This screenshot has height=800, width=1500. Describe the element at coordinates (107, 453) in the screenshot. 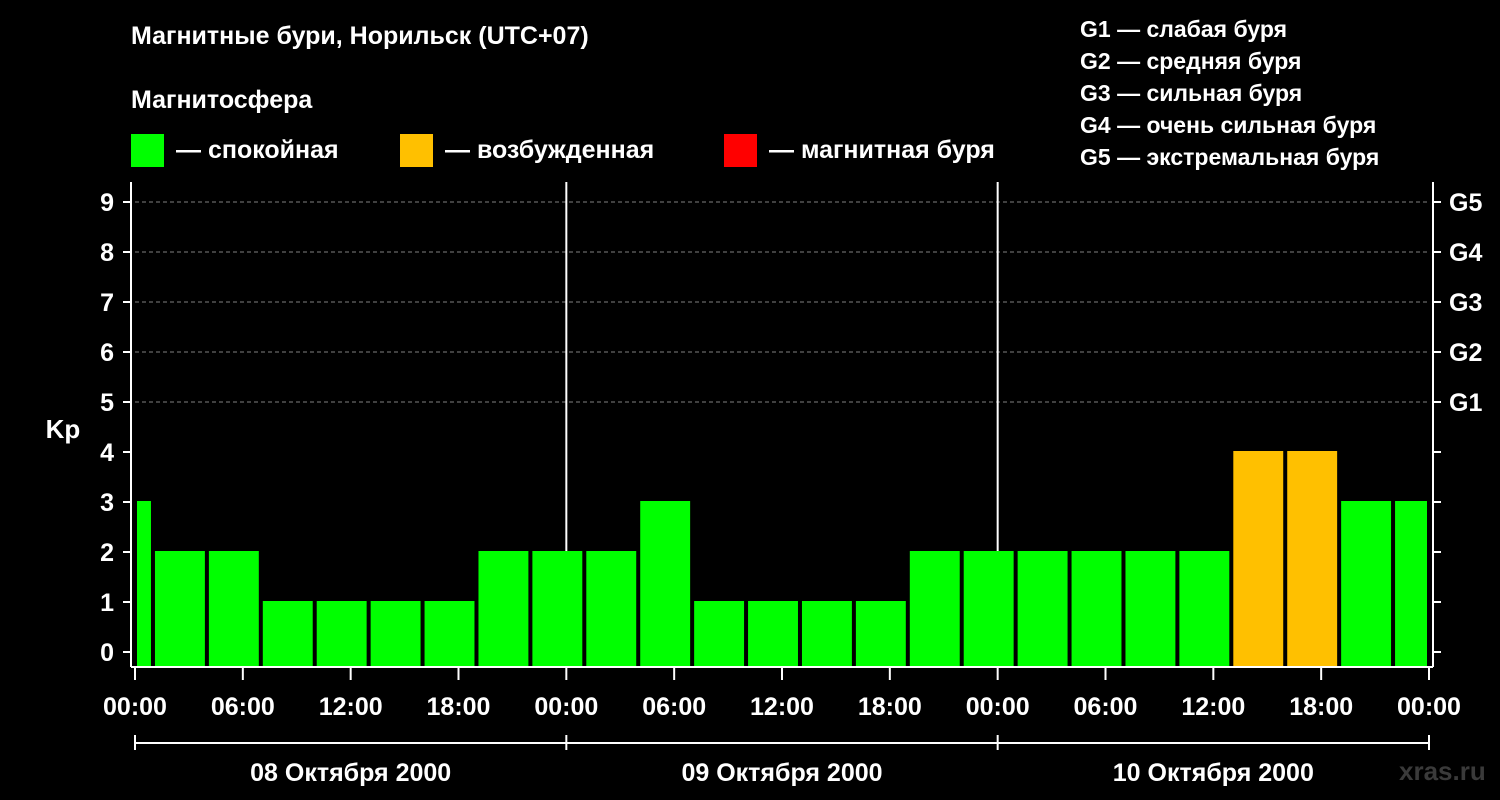

I see `y-tick-label-4: 4` at that location.